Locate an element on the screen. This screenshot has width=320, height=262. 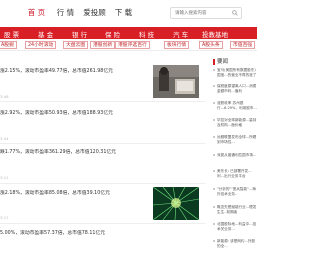
channel-stocks: 股 票 is located at coordinates (11, 34).